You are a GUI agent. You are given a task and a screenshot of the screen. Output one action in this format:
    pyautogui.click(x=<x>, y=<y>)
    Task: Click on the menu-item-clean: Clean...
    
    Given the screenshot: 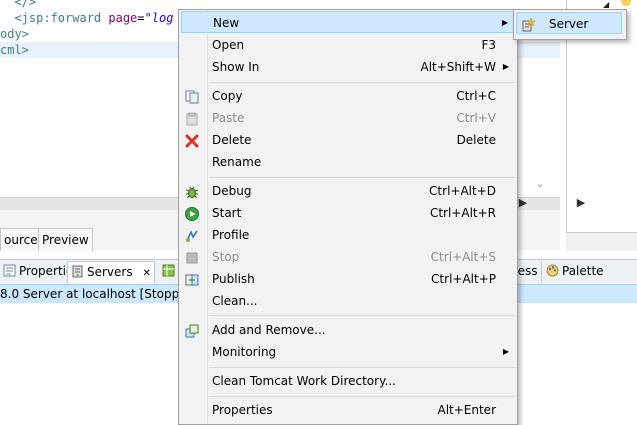 What is the action you would take?
    pyautogui.click(x=348, y=301)
    